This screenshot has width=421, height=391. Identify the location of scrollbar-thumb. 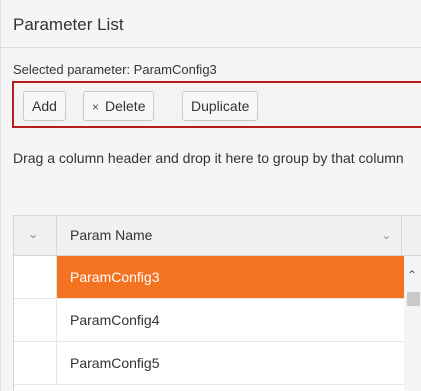
(413, 299).